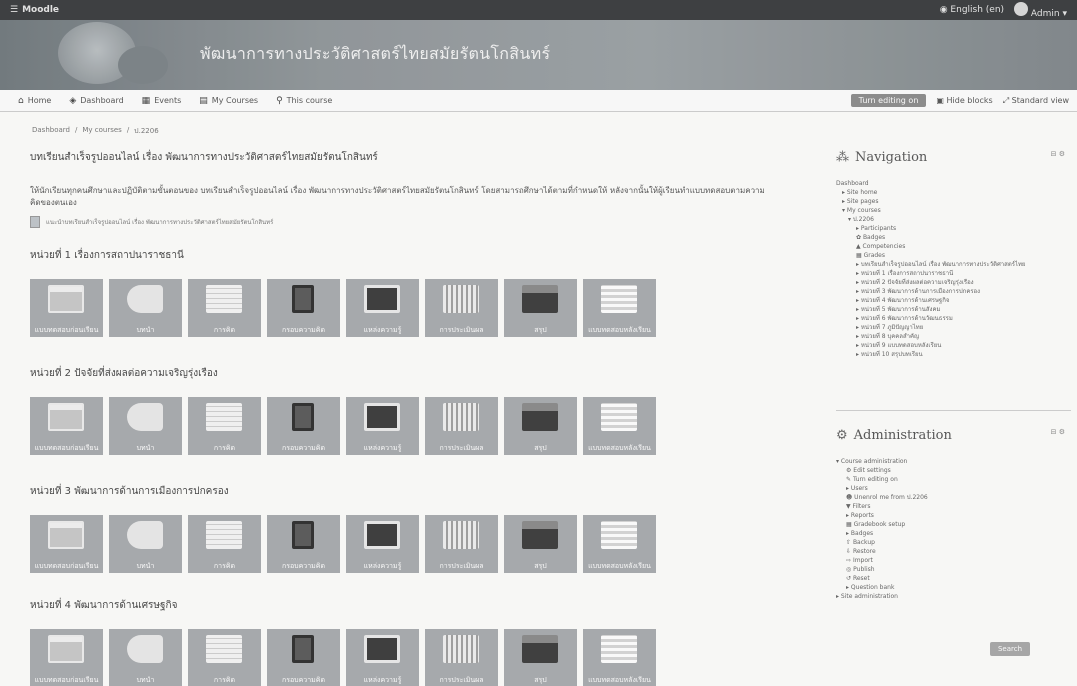  Describe the element at coordinates (1040, 10) in the screenshot. I see `user-menu: Admin ▾` at that location.